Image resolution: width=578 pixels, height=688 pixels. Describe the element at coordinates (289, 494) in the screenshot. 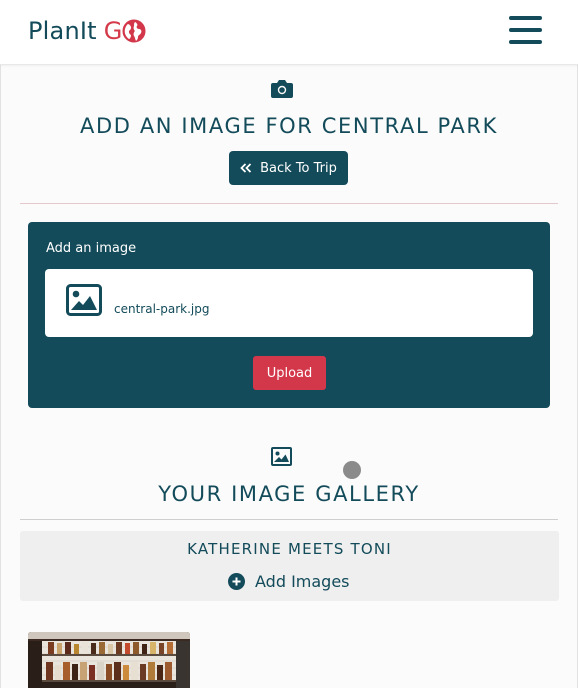

I see `gallery-title: YOUR IMAGE GALLERY` at that location.